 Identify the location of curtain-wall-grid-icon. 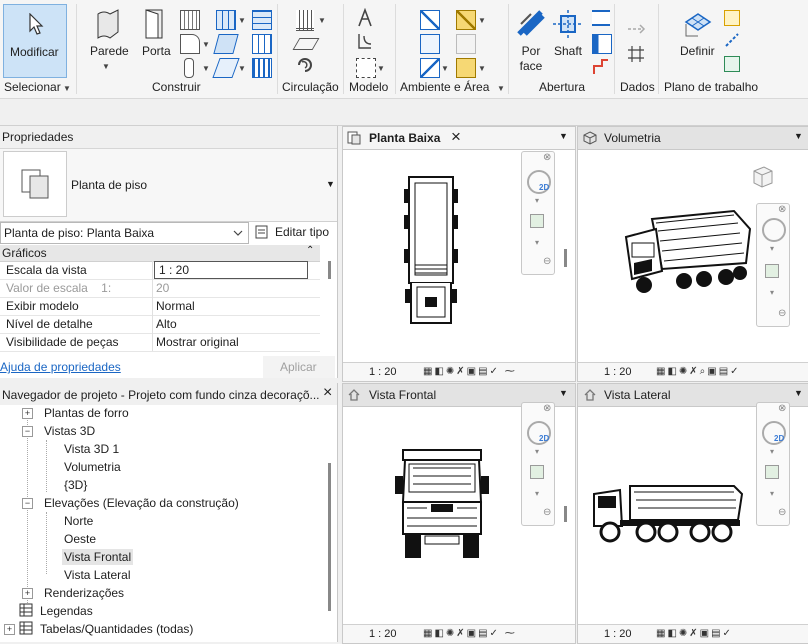
(262, 44).